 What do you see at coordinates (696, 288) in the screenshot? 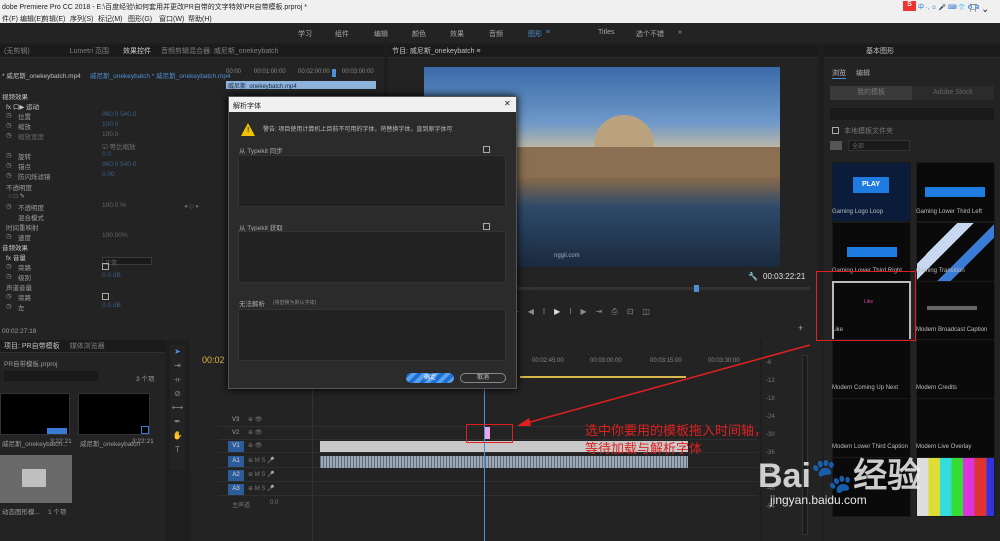
I see `program-playhead` at bounding box center [696, 288].